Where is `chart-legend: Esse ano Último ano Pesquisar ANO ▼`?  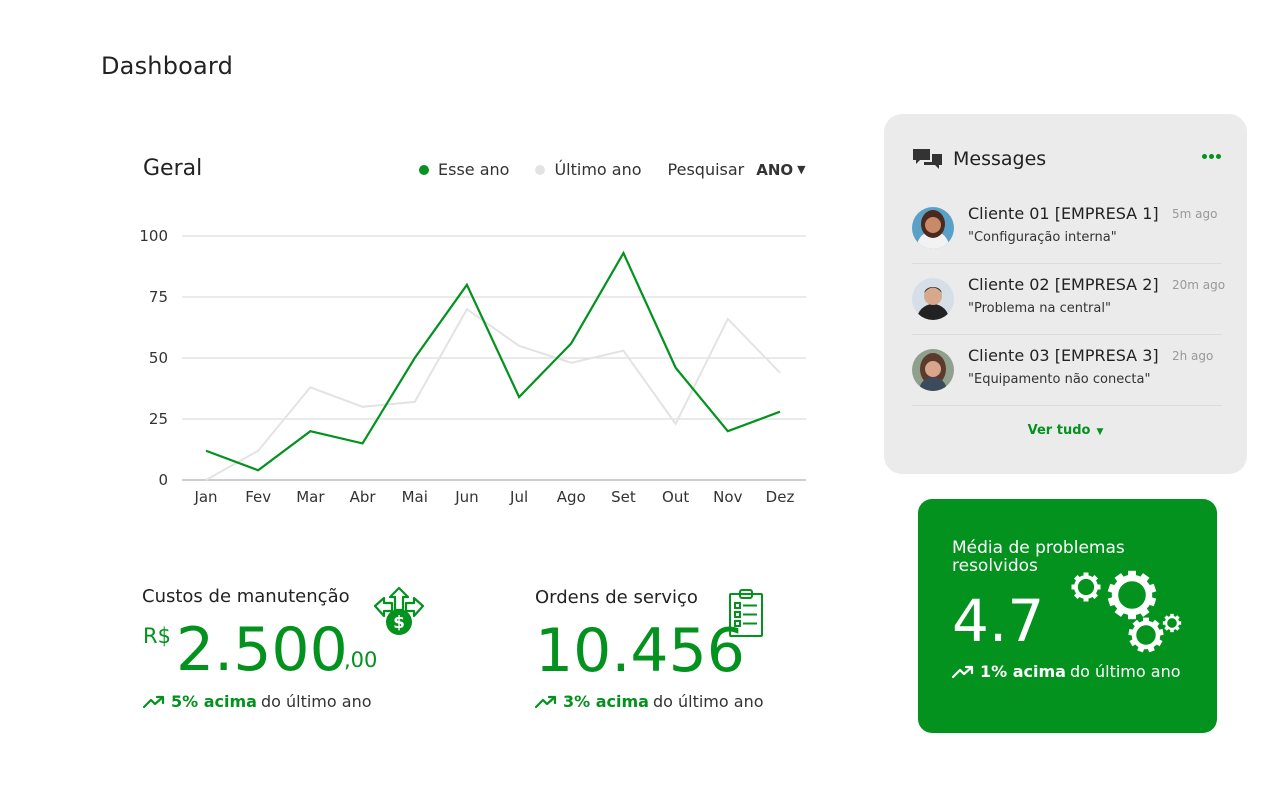 chart-legend: Esse ano Último ano Pesquisar ANO ▼ is located at coordinates (612, 169).